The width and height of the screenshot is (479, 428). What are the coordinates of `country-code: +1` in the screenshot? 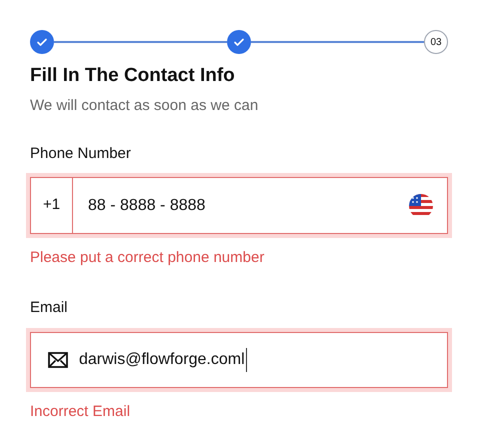 It's located at (52, 205).